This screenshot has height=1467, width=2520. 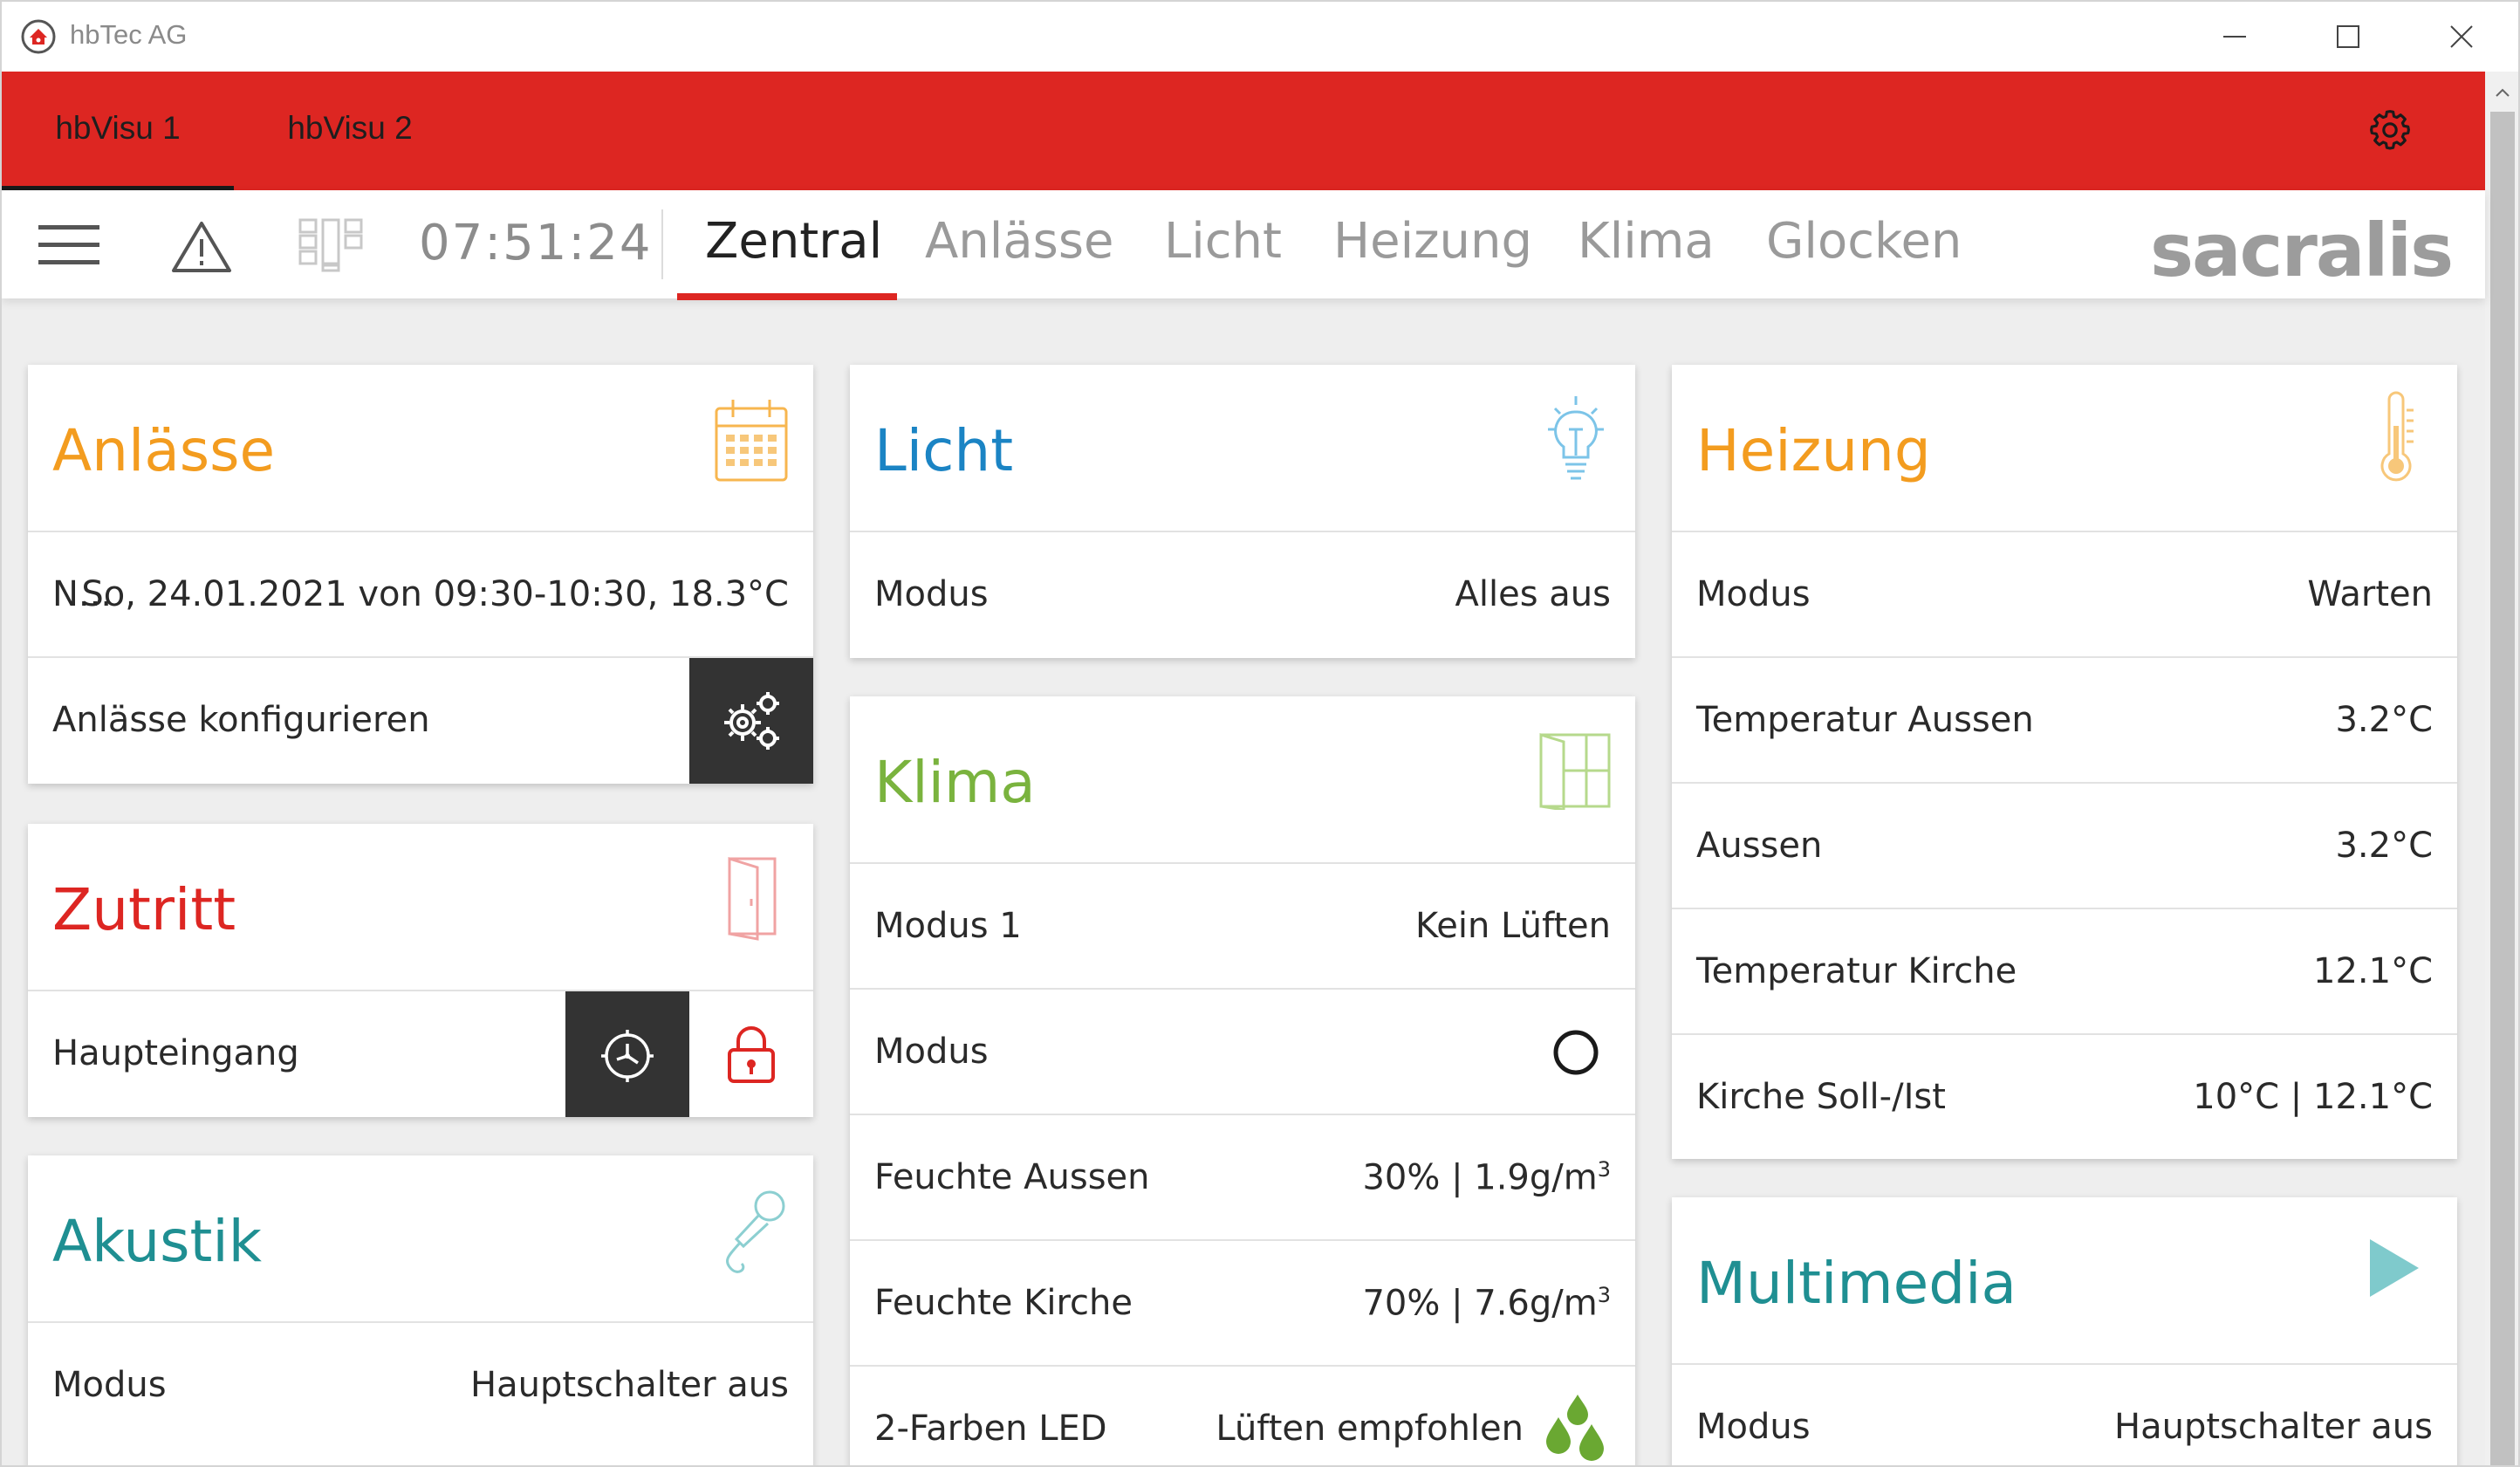 I want to click on lightbulb-icon, so click(x=1576, y=438).